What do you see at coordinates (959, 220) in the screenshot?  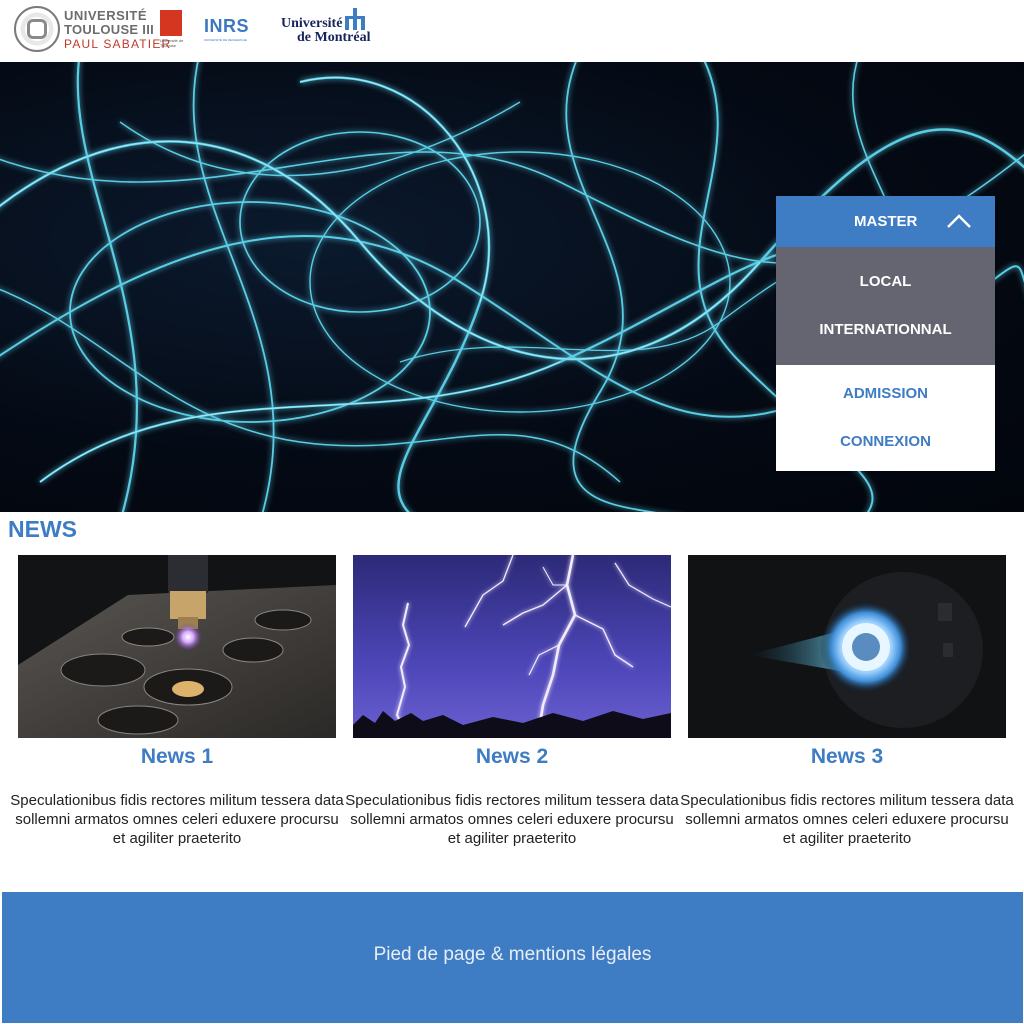 I see `chevron-up-icon` at bounding box center [959, 220].